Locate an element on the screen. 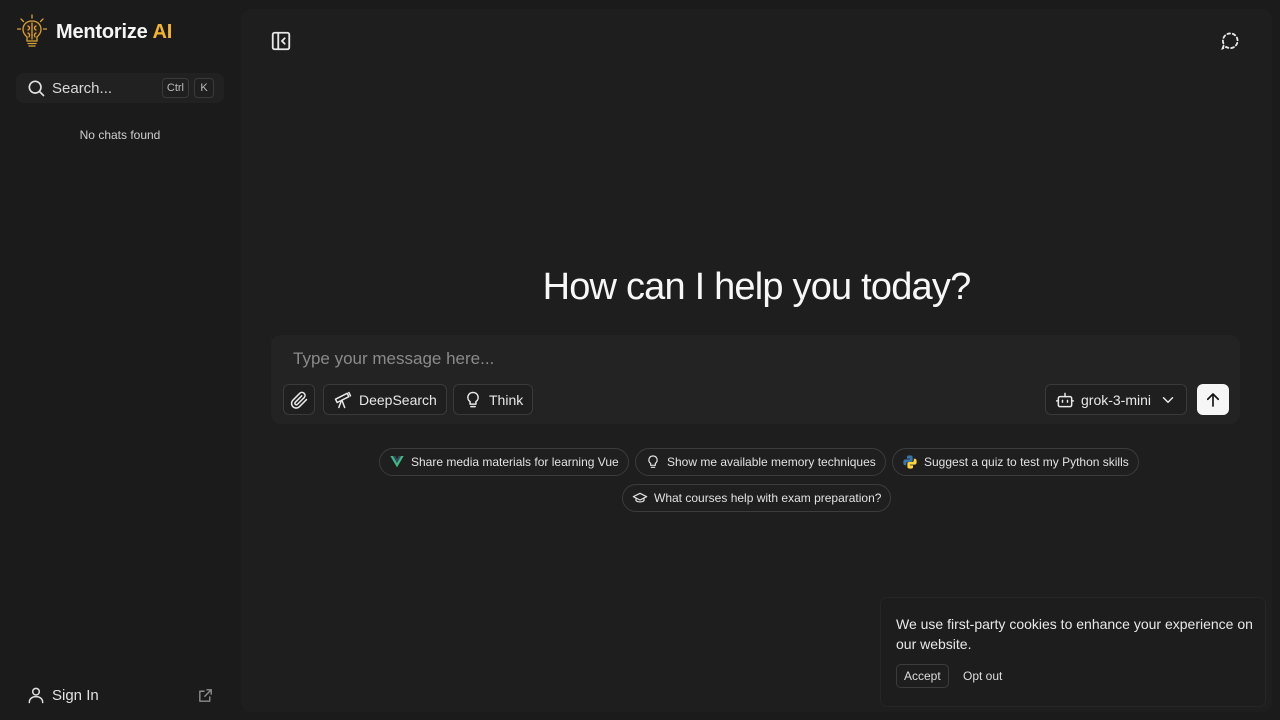  suggestion-exam: What courses help with exam preparation? is located at coordinates (757, 498).